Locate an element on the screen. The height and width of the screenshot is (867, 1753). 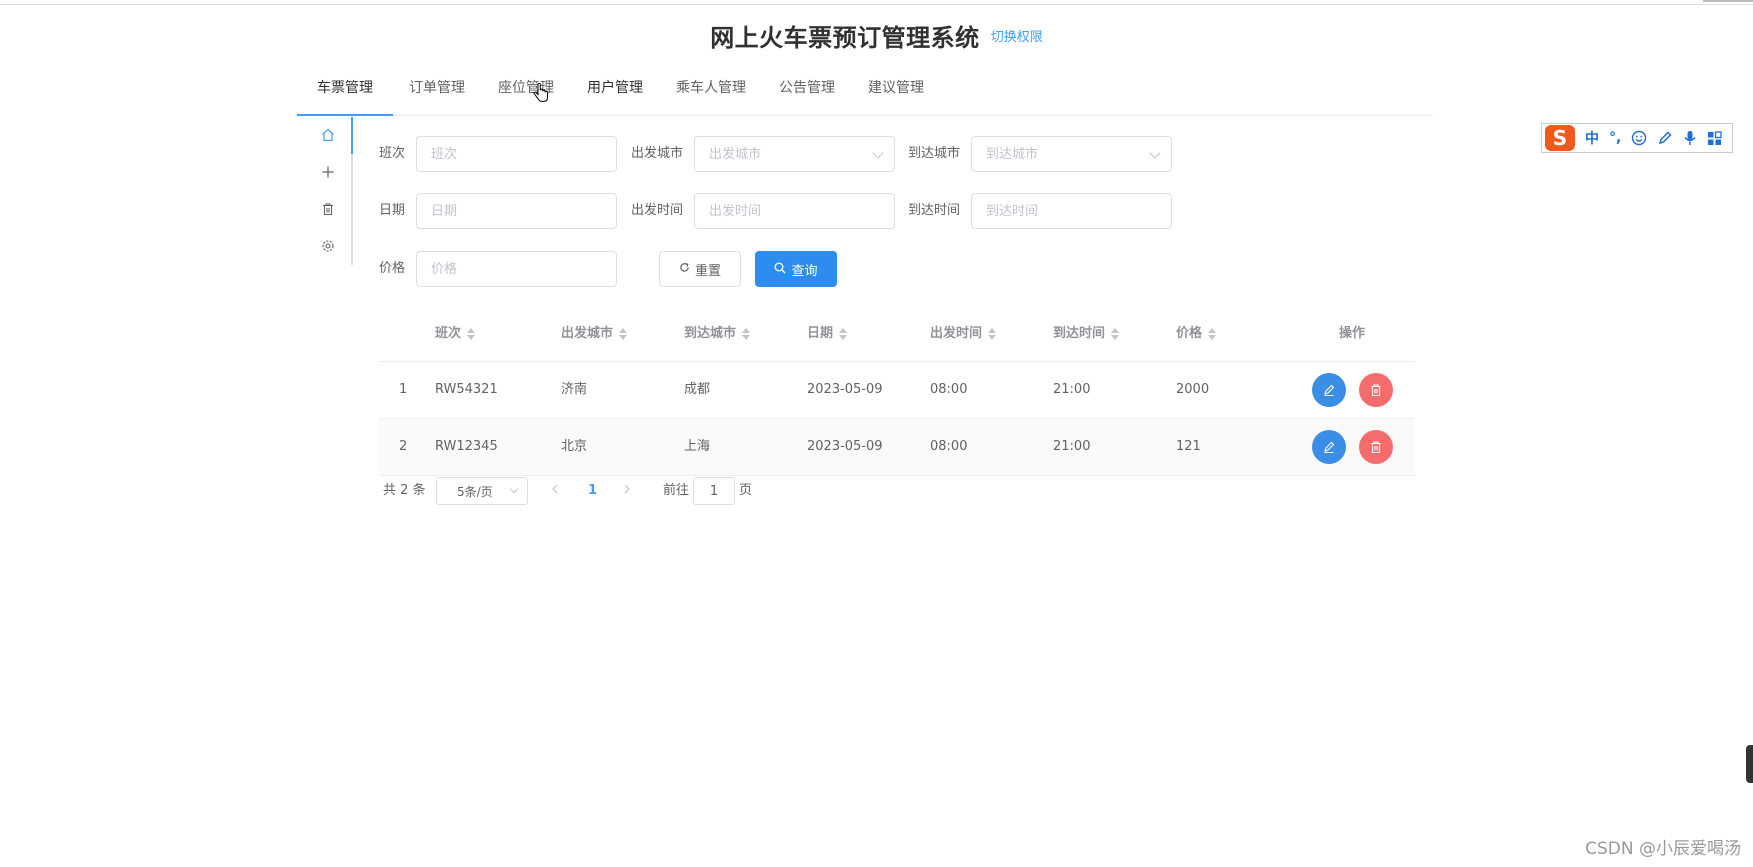
cell-banci: RW12345 is located at coordinates (466, 446).